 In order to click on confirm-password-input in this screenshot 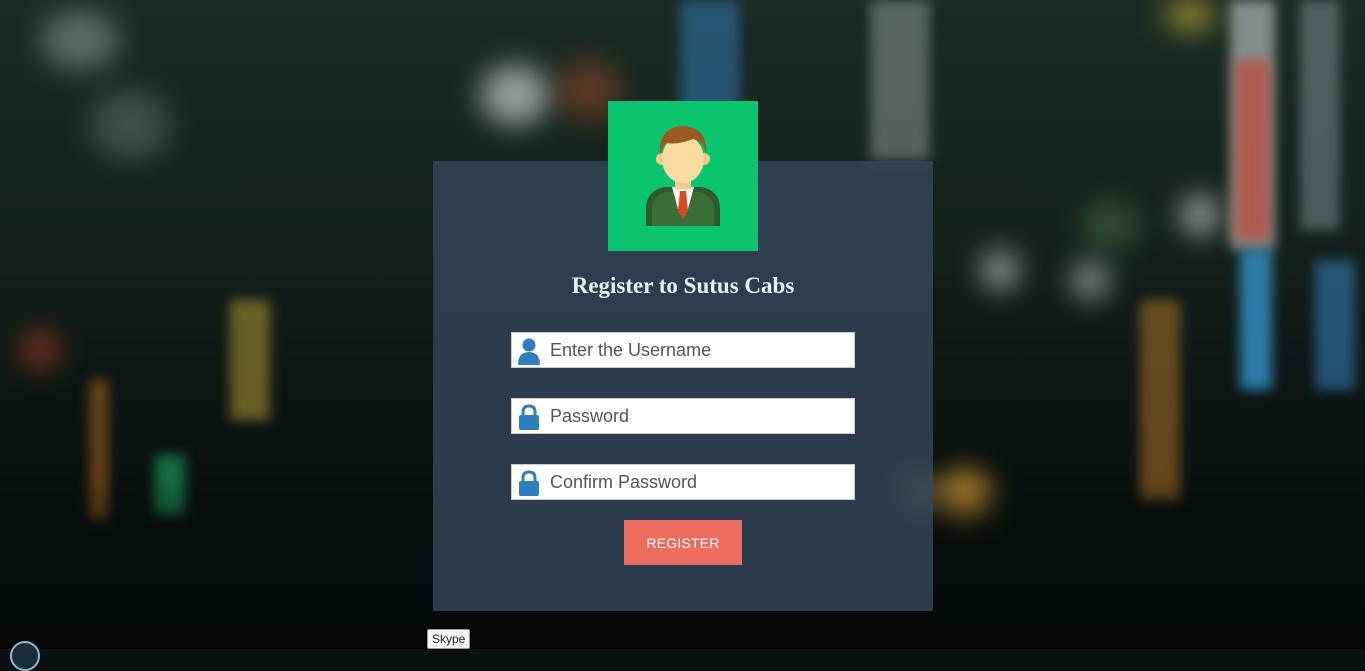, I will do `click(700, 482)`.